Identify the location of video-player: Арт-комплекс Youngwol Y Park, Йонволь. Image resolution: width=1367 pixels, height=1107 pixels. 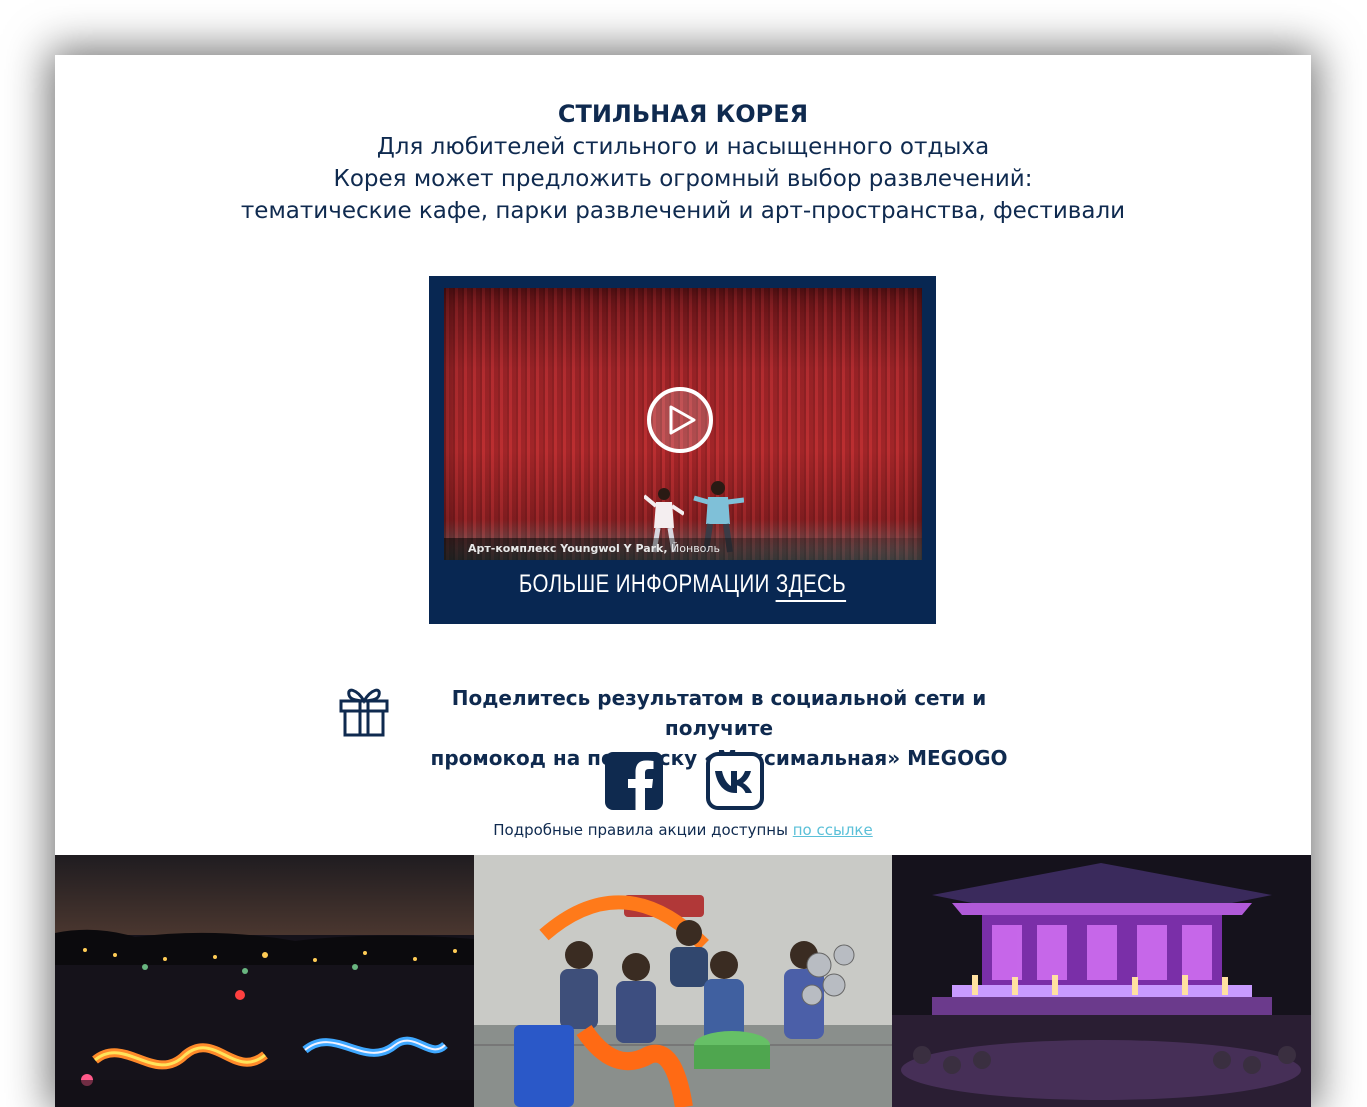
(683, 424).